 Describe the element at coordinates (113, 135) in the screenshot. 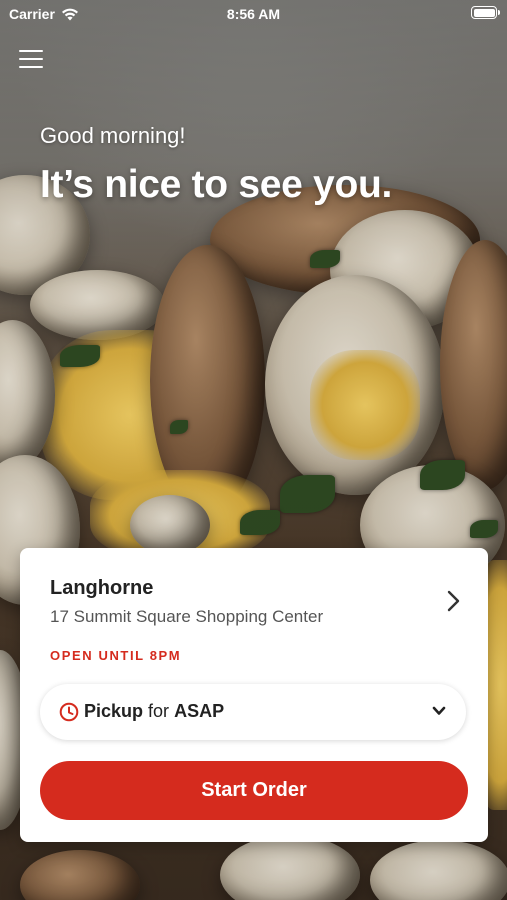

I see `greeting-text: Good morning!` at that location.